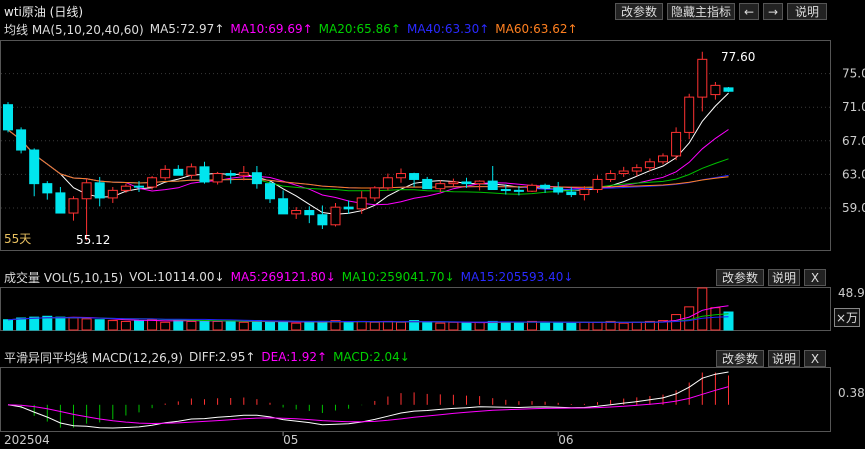  I want to click on ma60-line, so click(368, 159).